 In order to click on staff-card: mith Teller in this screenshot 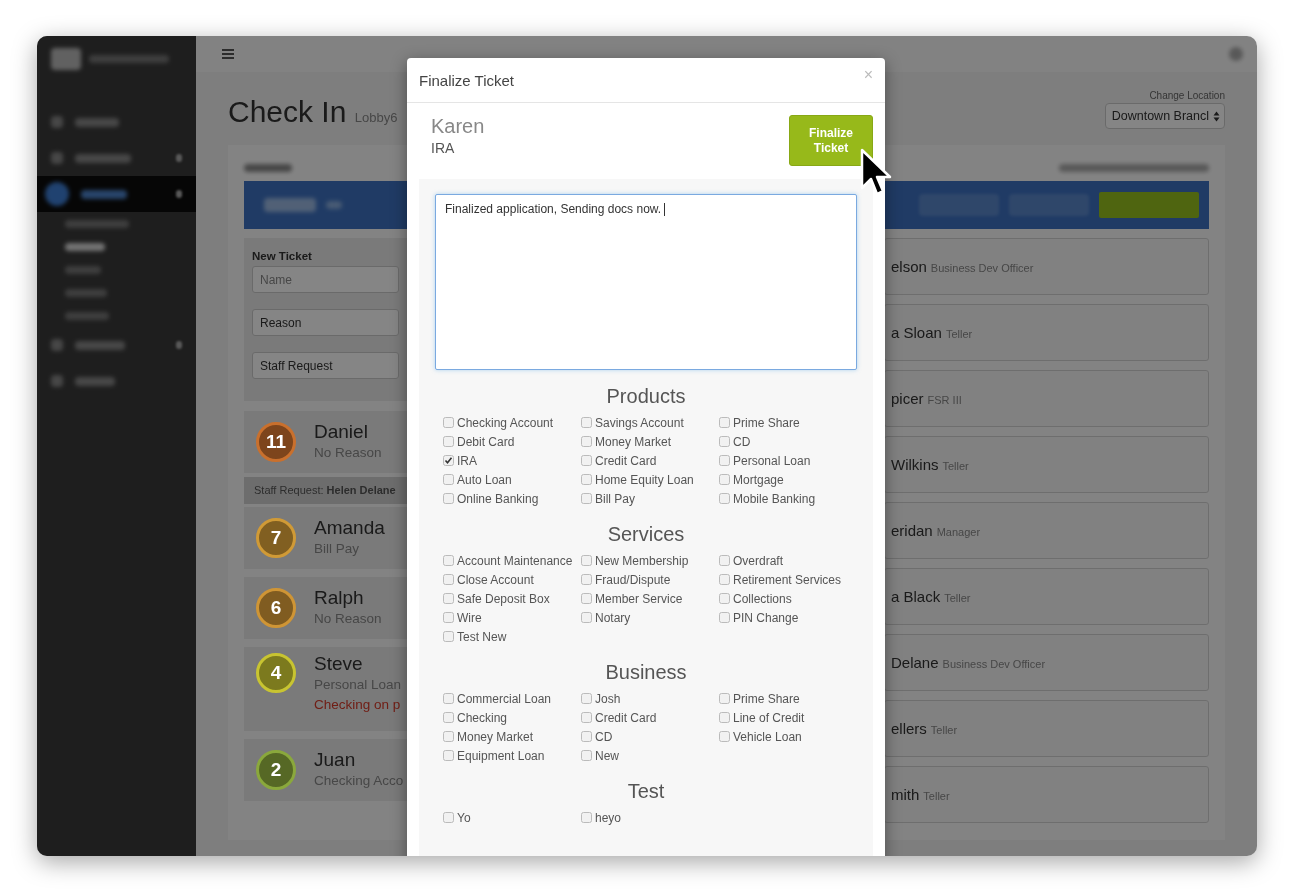, I will do `click(1046, 794)`.